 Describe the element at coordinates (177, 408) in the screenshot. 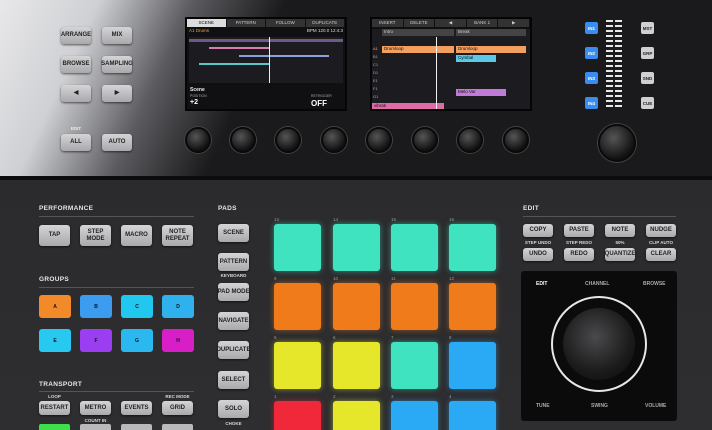

I see `grid-button: GRID` at that location.